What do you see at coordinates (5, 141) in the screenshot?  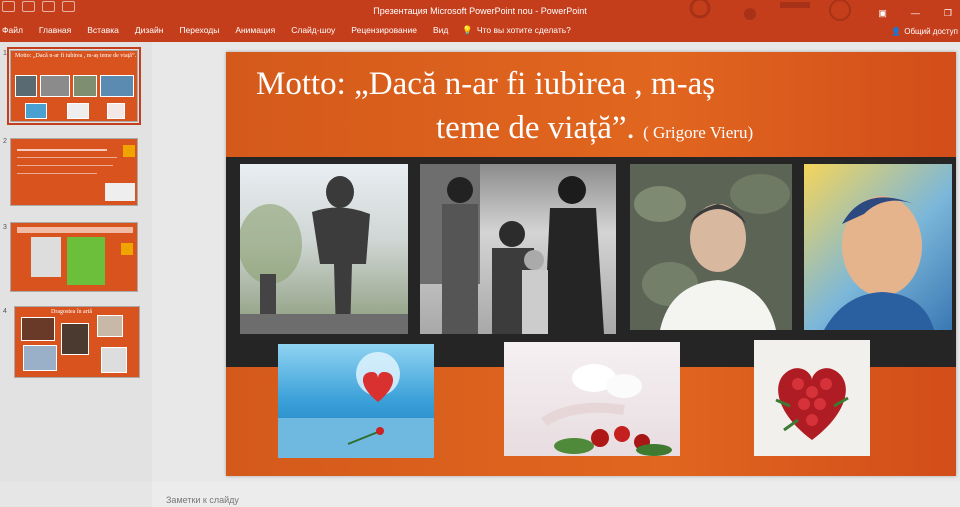 I see `slide-number: 2` at bounding box center [5, 141].